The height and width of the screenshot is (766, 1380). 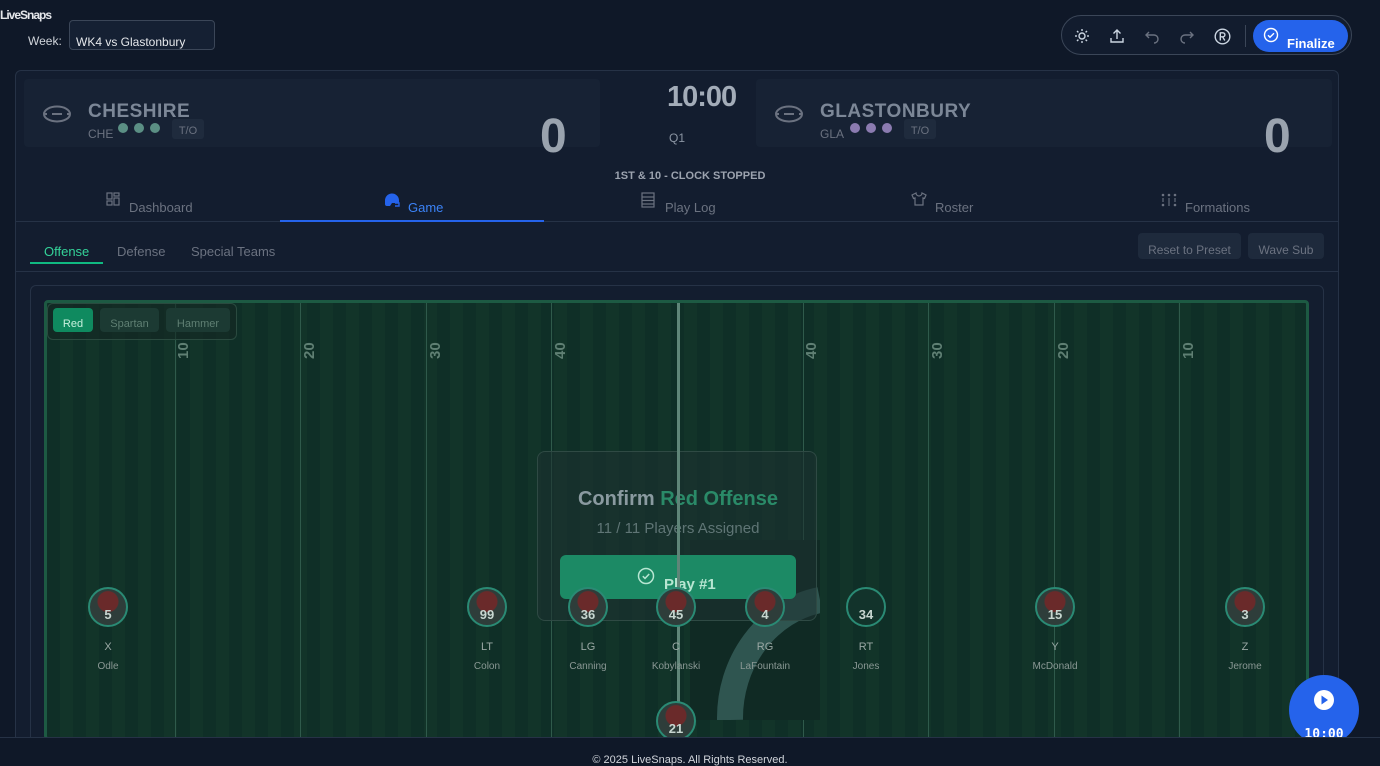 I want to click on player-name: McDonald, so click(x=1055, y=666).